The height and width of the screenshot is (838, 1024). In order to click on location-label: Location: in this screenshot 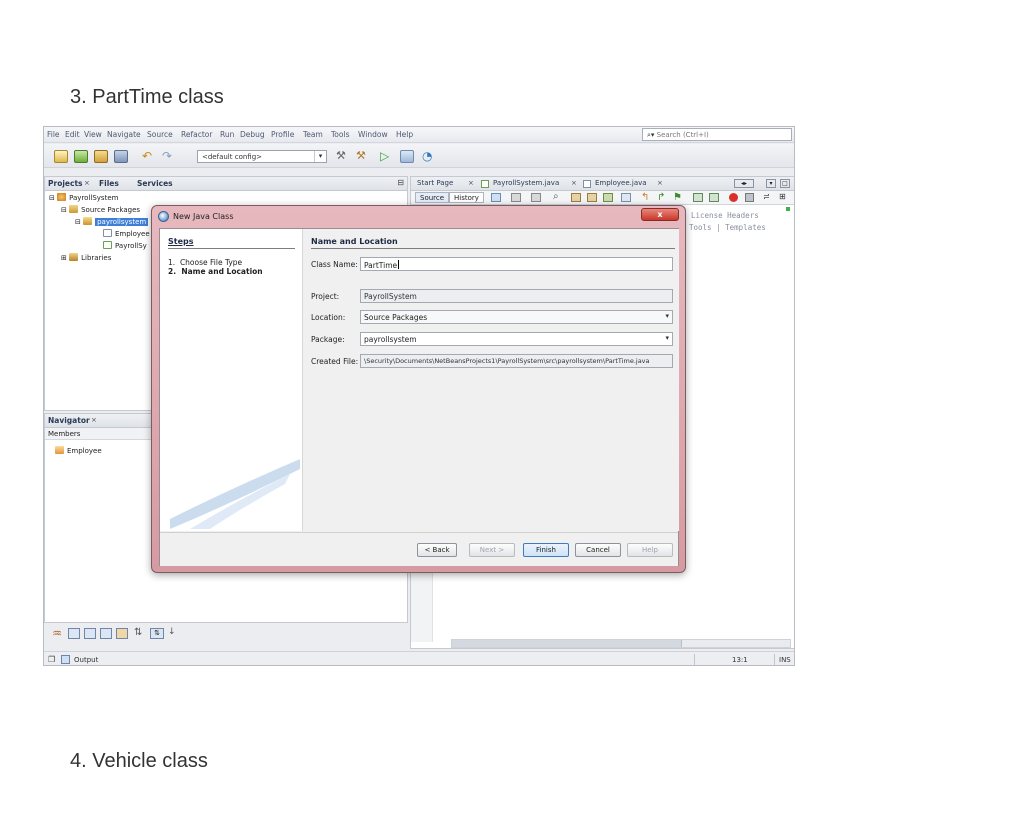, I will do `click(328, 317)`.